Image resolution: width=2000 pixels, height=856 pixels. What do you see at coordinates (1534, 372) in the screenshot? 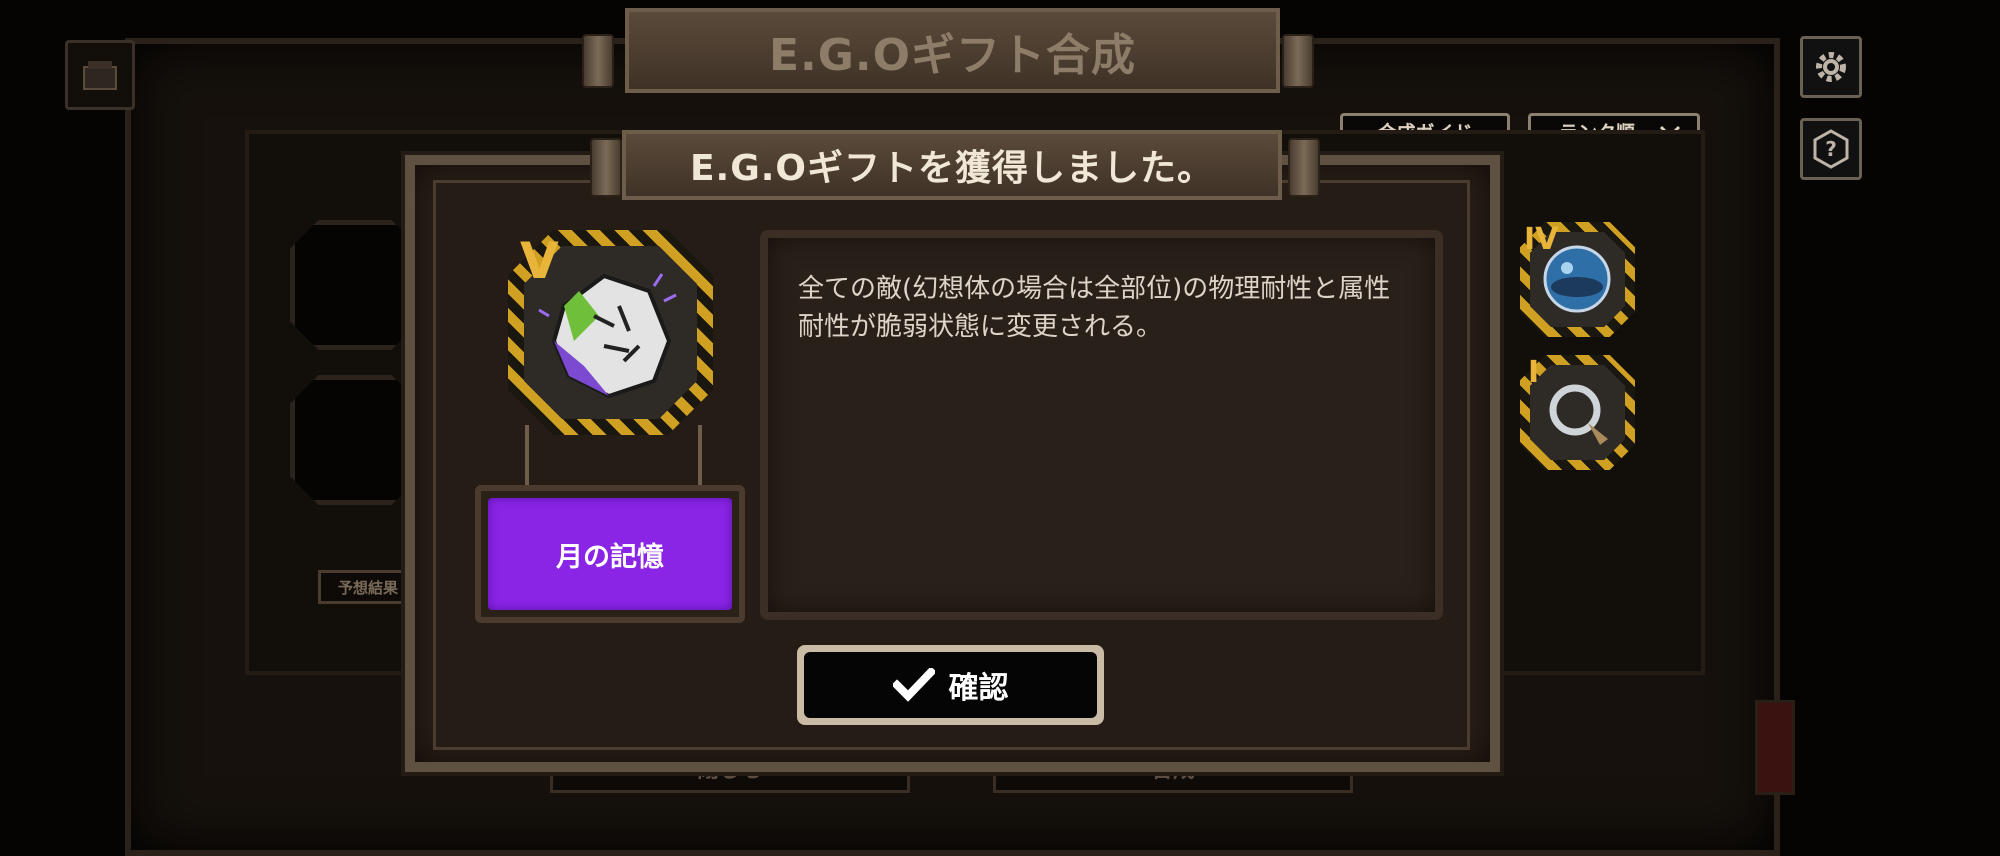
I see `rank-label: I` at bounding box center [1534, 372].